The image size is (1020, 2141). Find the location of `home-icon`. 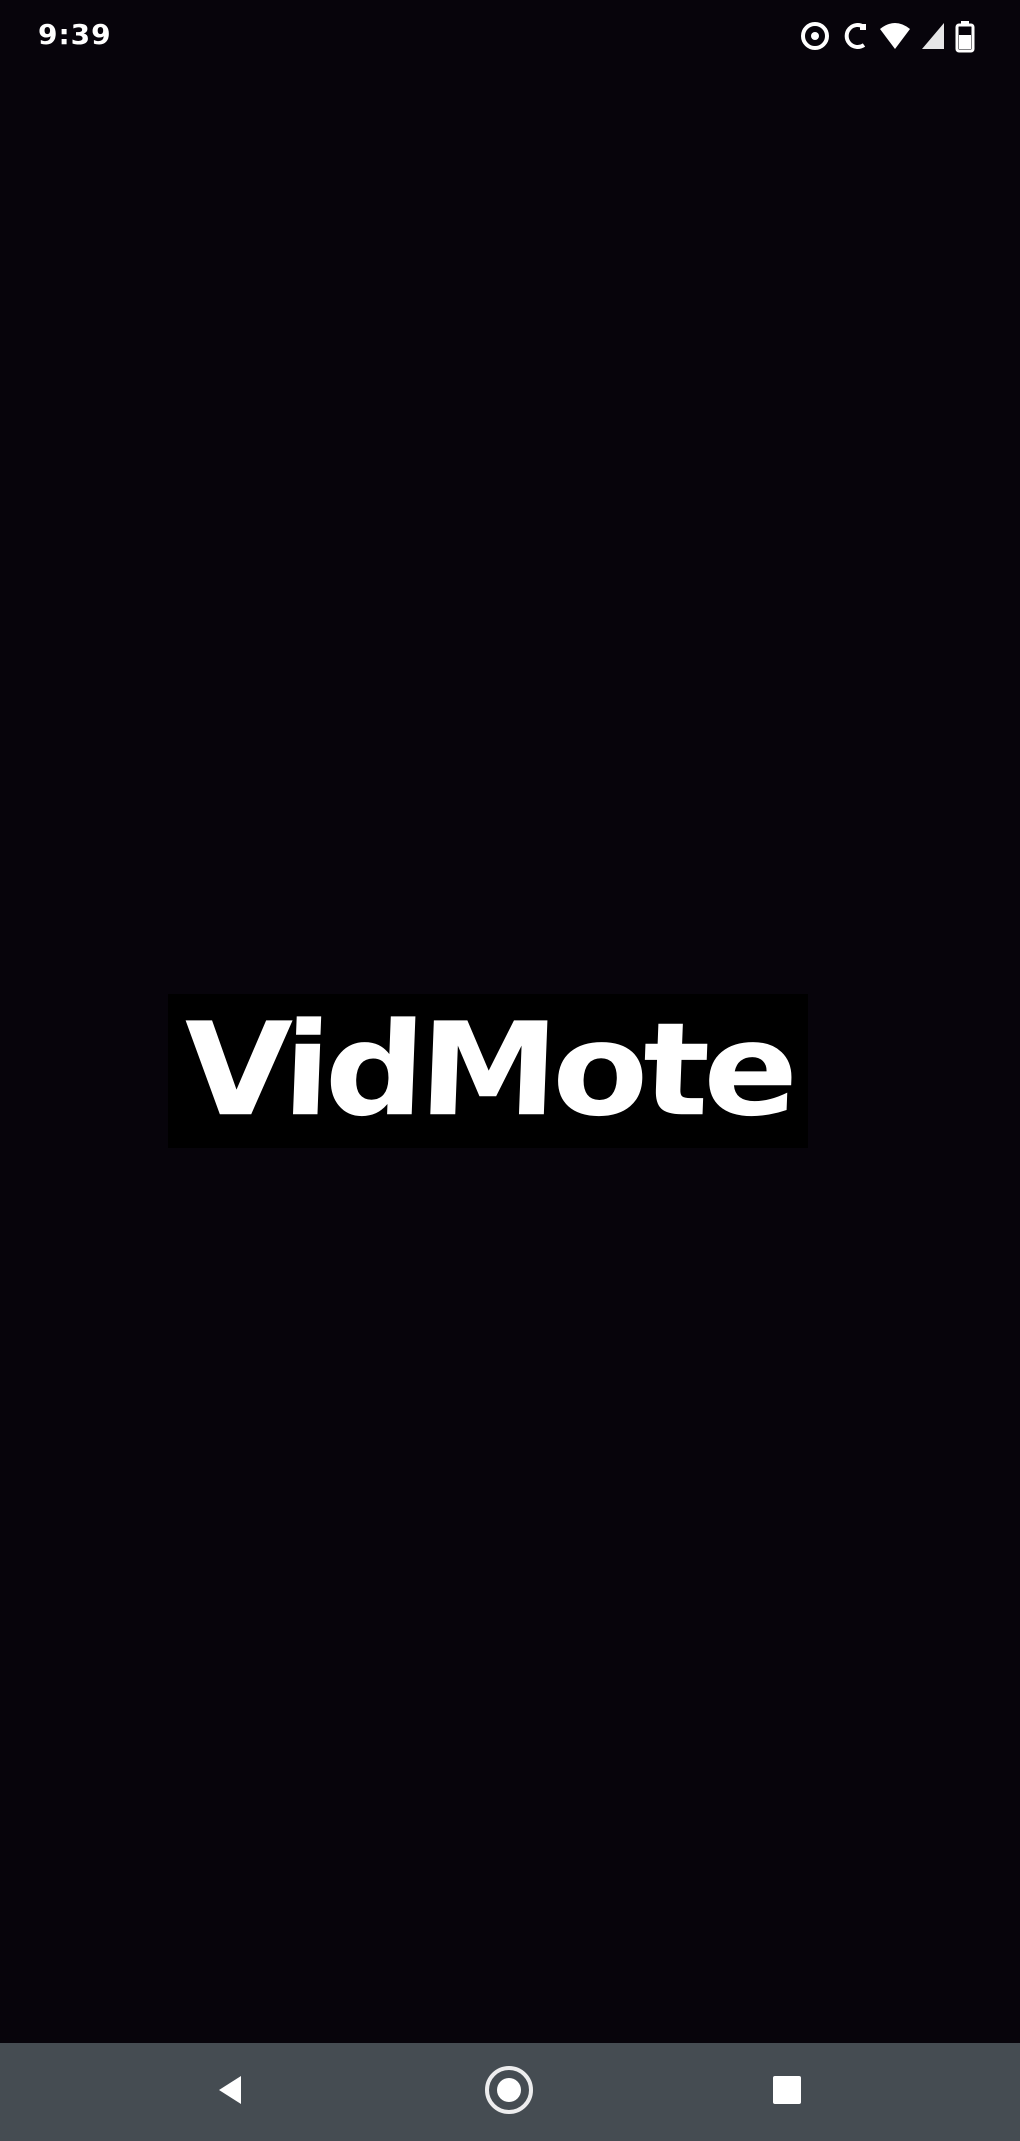

home-icon is located at coordinates (509, 2092).